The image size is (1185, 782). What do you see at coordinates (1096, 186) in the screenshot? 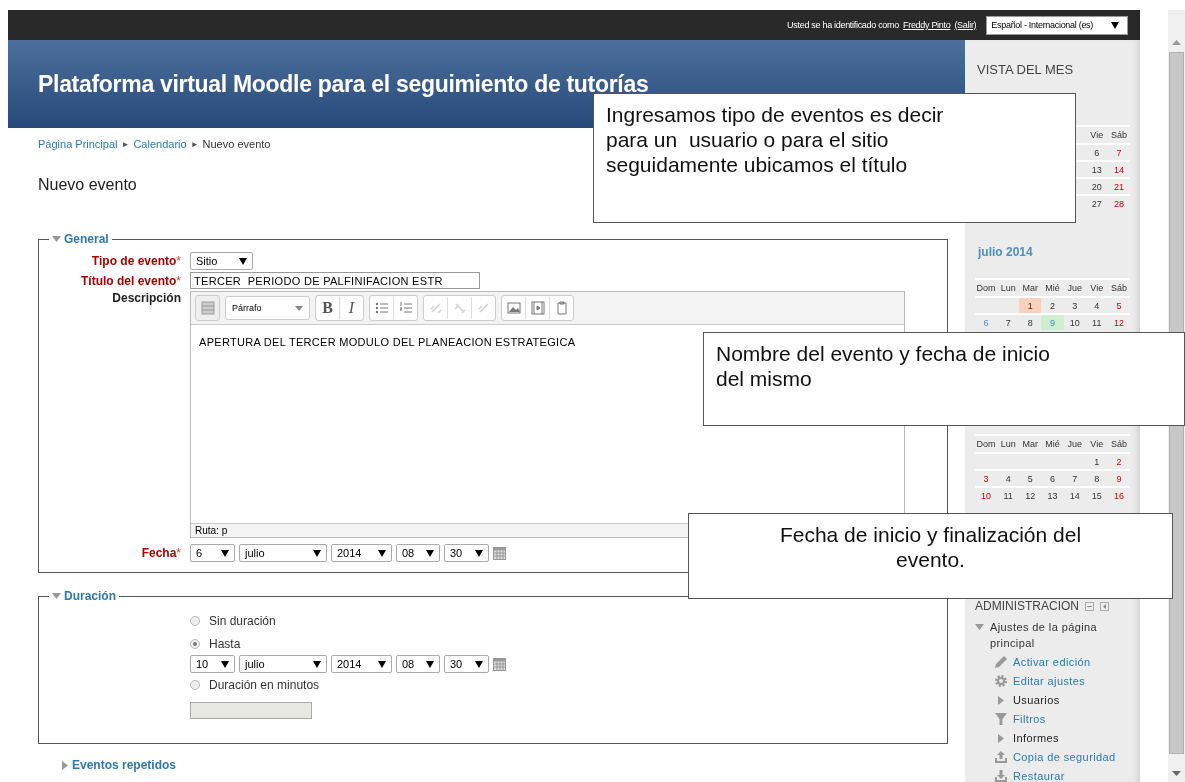
I see `calendar-day: 20` at bounding box center [1096, 186].